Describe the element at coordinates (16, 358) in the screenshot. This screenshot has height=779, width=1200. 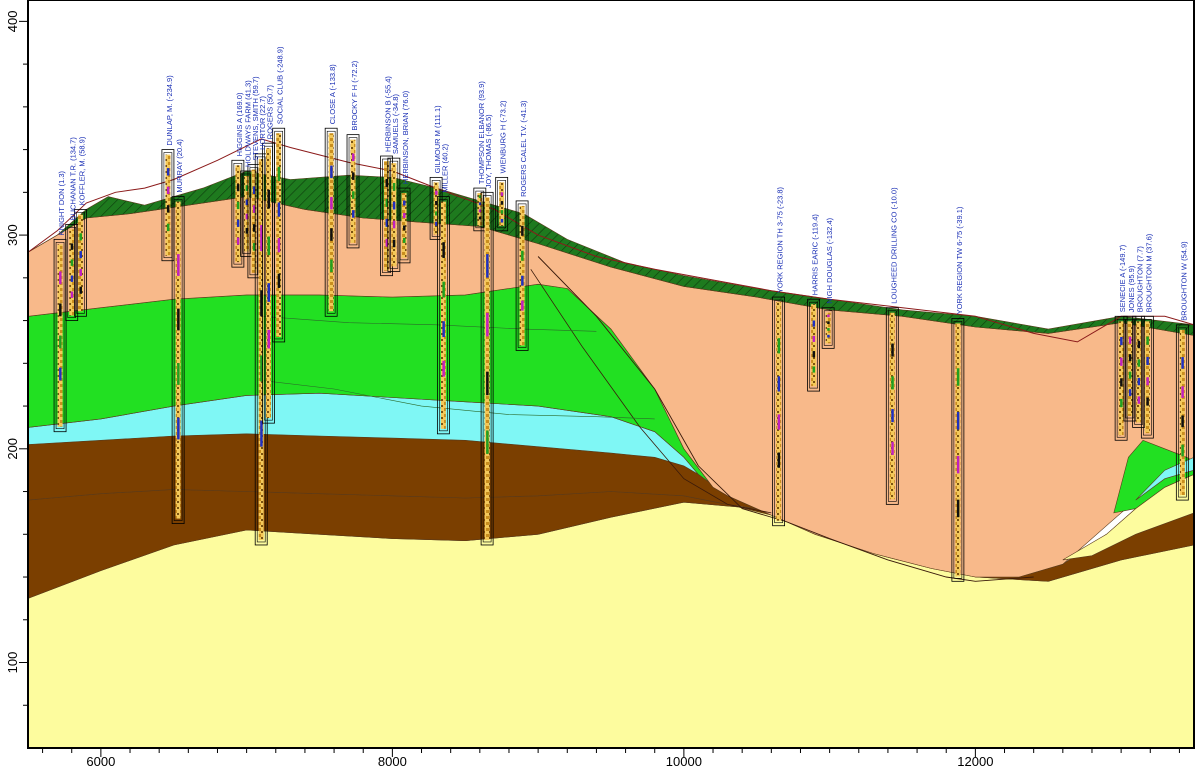
I see `y-axis: 100 200 300 400` at that location.